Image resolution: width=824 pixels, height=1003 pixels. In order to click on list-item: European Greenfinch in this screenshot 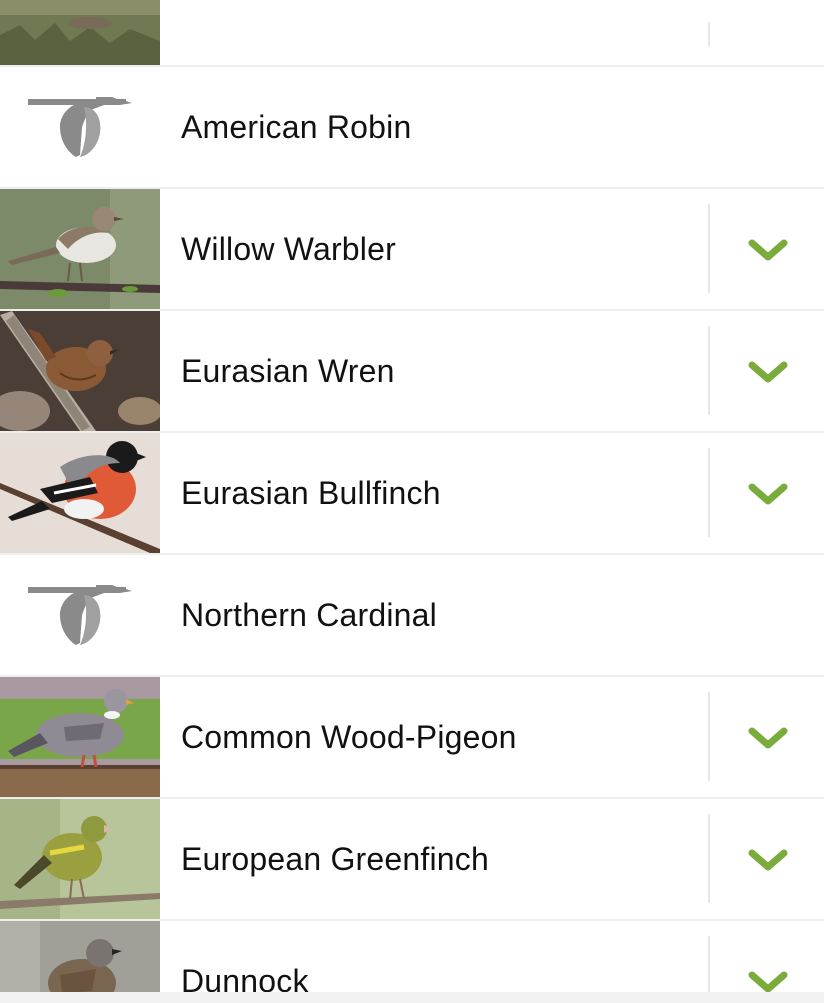, I will do `click(412, 859)`.